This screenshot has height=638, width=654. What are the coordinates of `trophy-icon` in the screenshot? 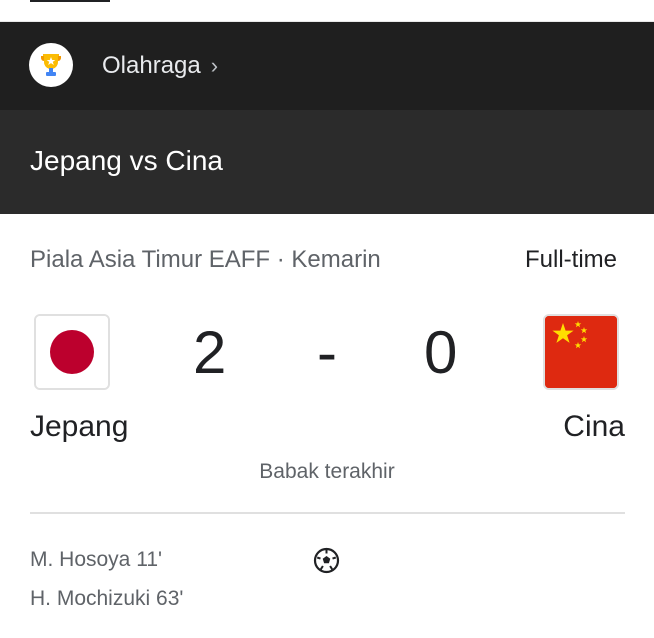 It's located at (51, 65).